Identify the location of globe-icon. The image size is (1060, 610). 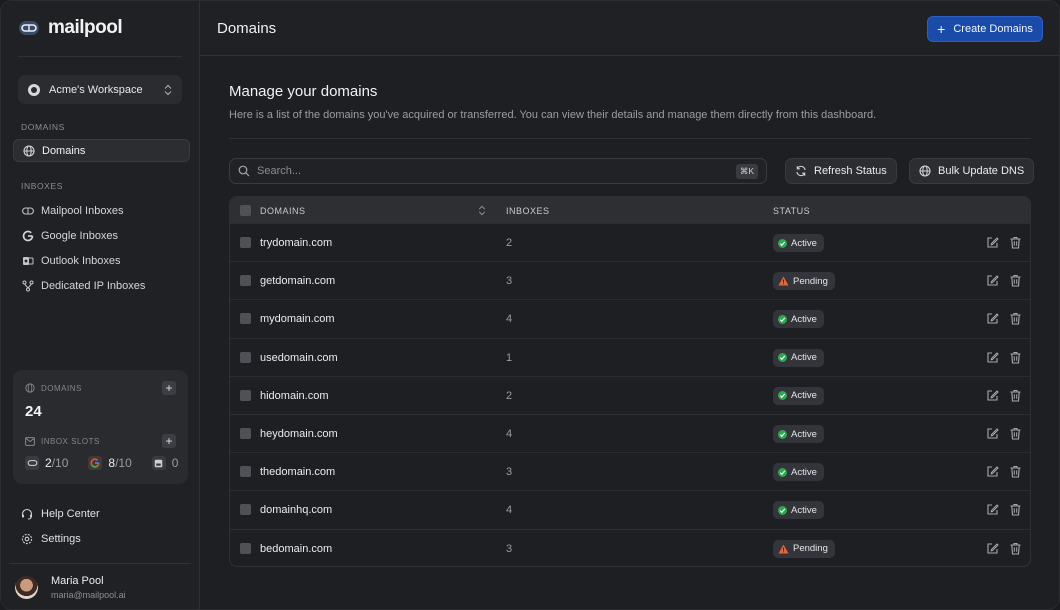
(925, 171).